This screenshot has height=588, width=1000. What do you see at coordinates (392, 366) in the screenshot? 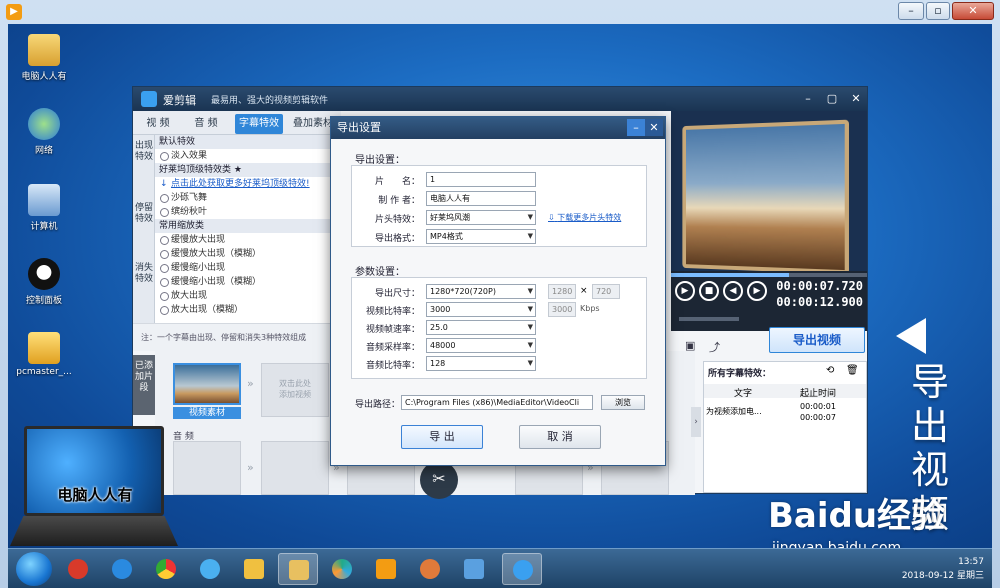
I see `audio-bitrate-label: 音频比特率：` at bounding box center [392, 366].